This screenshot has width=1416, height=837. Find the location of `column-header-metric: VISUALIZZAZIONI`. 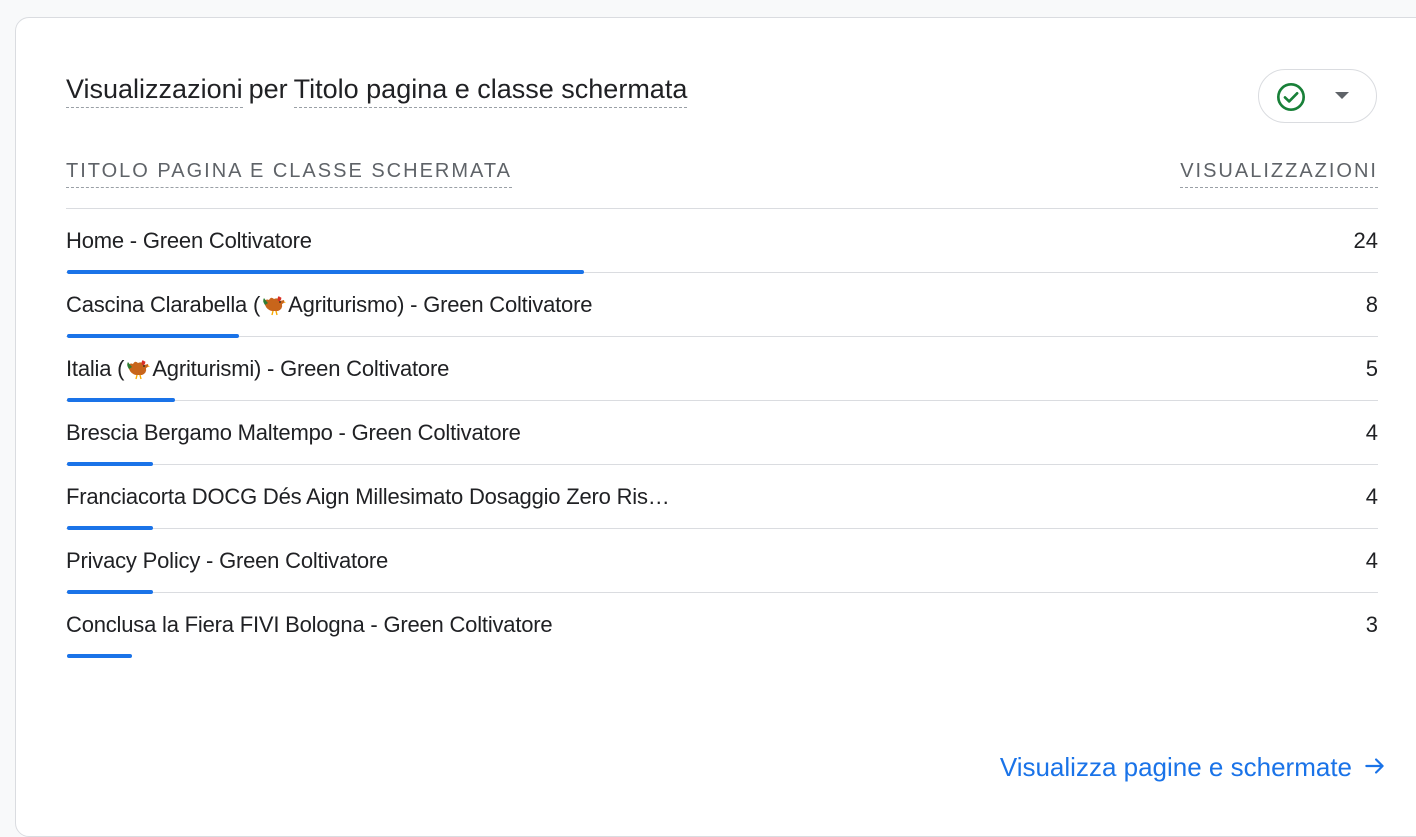

column-header-metric: VISUALIZZAZIONI is located at coordinates (1279, 174).